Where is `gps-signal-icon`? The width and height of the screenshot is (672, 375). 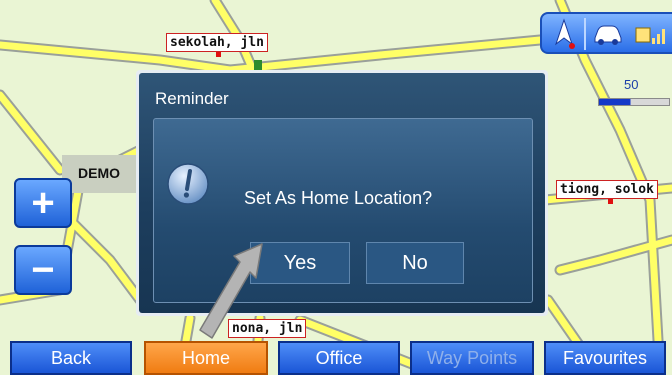
gps-signal-icon is located at coordinates (650, 35).